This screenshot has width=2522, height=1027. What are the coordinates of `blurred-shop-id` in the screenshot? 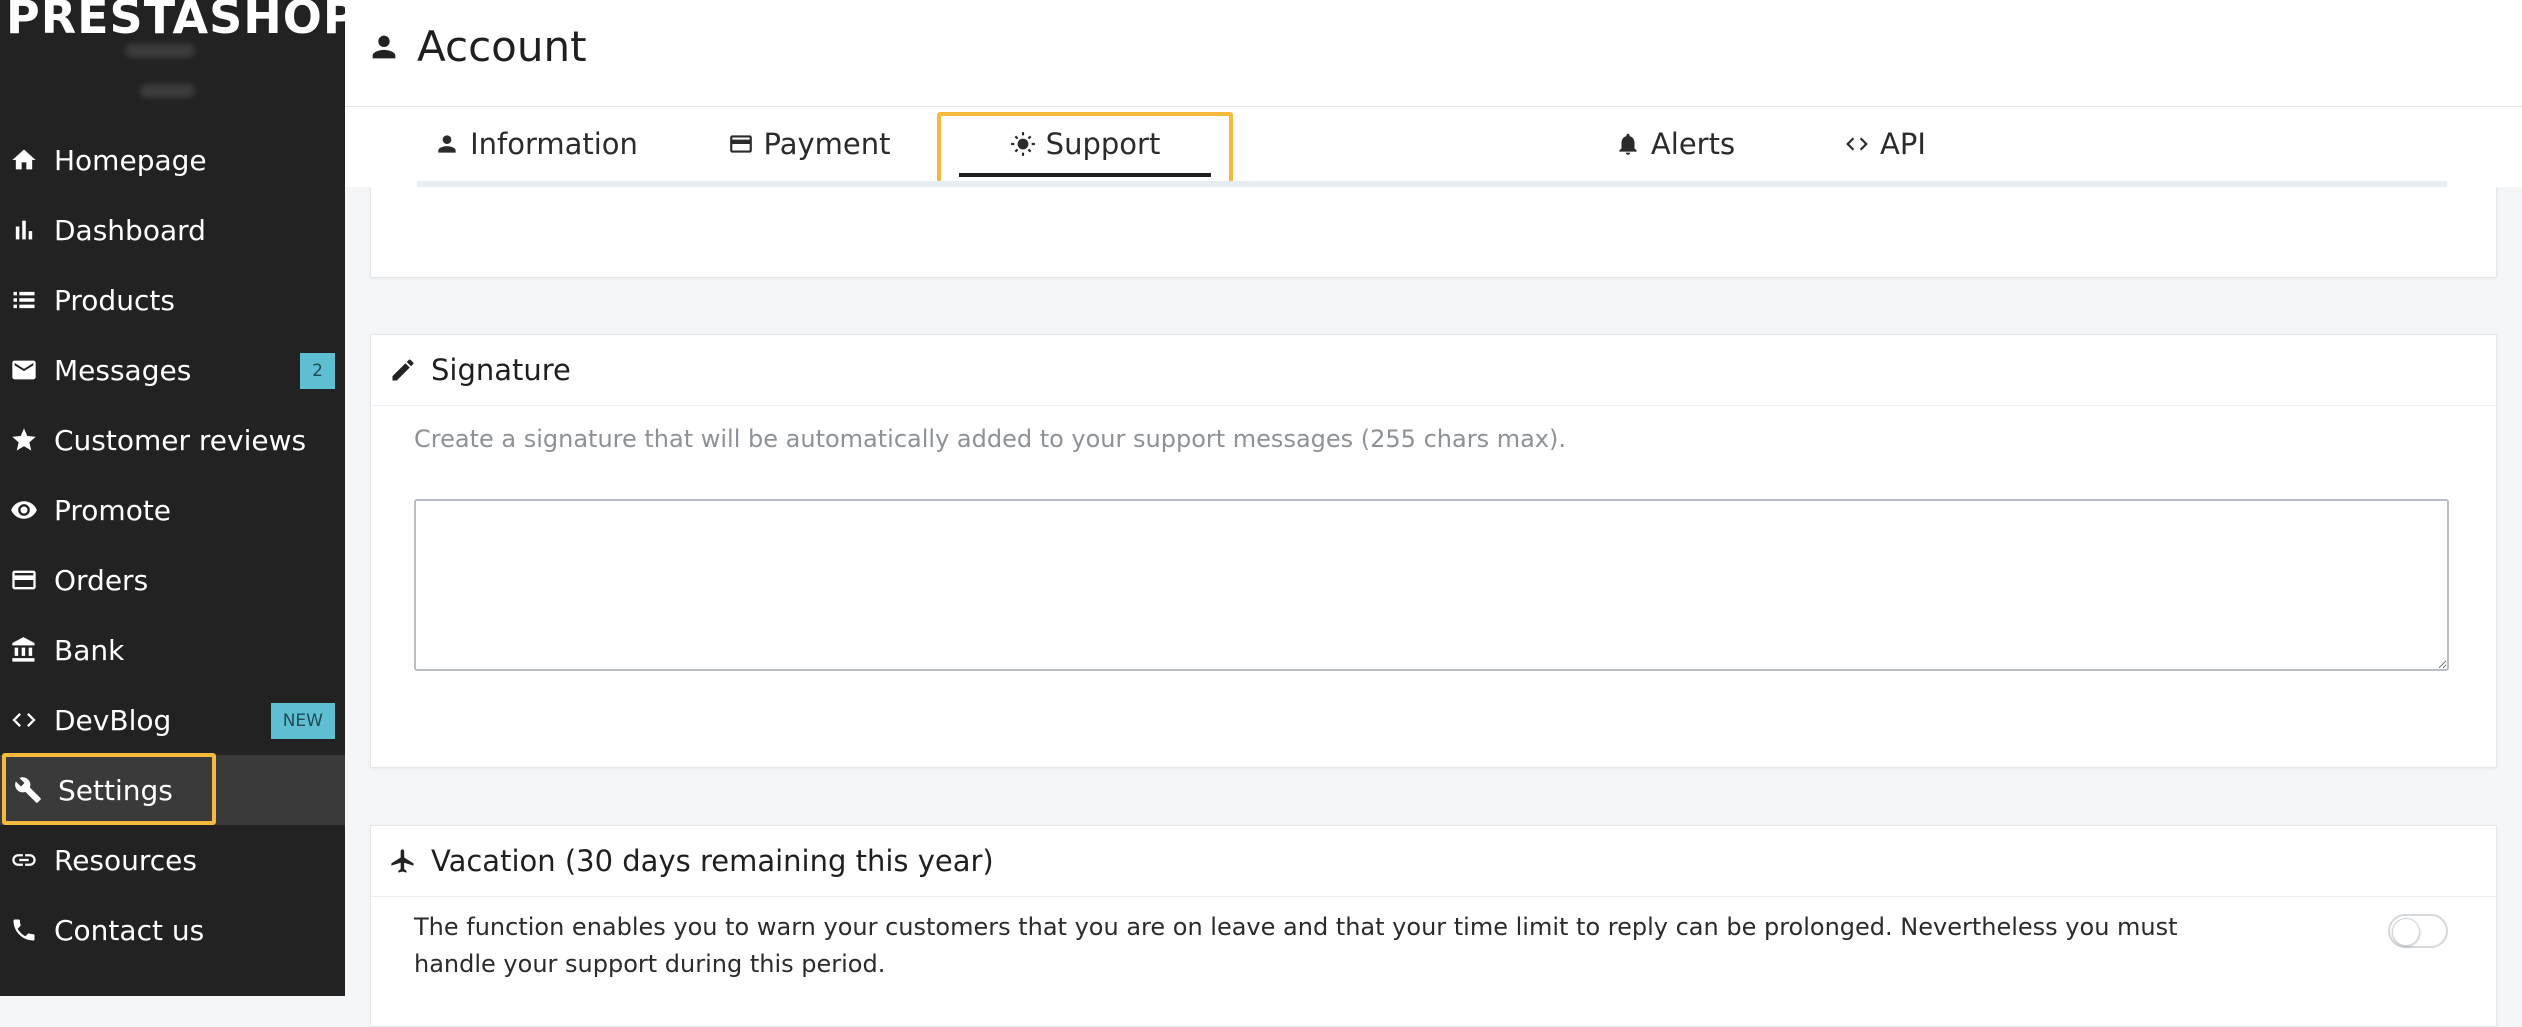 It's located at (167, 91).